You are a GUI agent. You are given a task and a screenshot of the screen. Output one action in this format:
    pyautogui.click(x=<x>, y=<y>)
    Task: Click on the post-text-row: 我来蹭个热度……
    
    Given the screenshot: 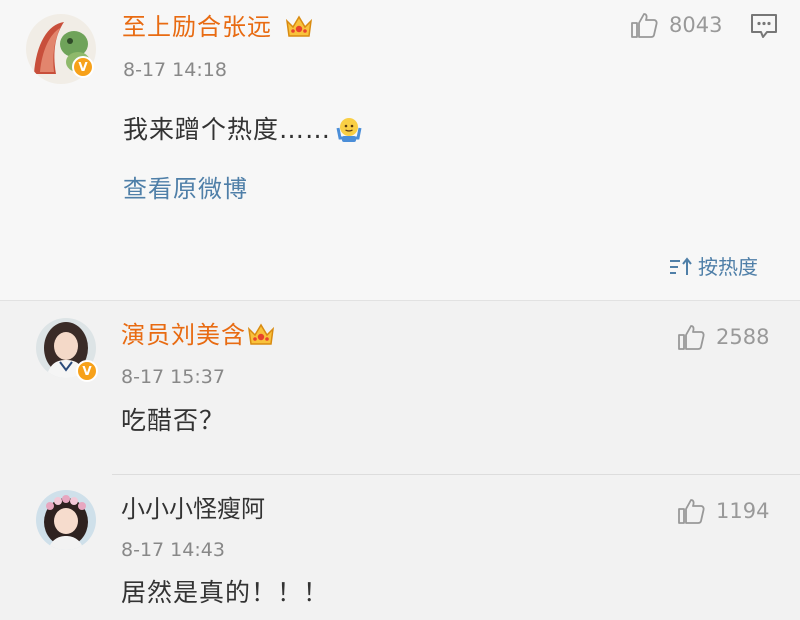 What is the action you would take?
    pyautogui.click(x=244, y=130)
    